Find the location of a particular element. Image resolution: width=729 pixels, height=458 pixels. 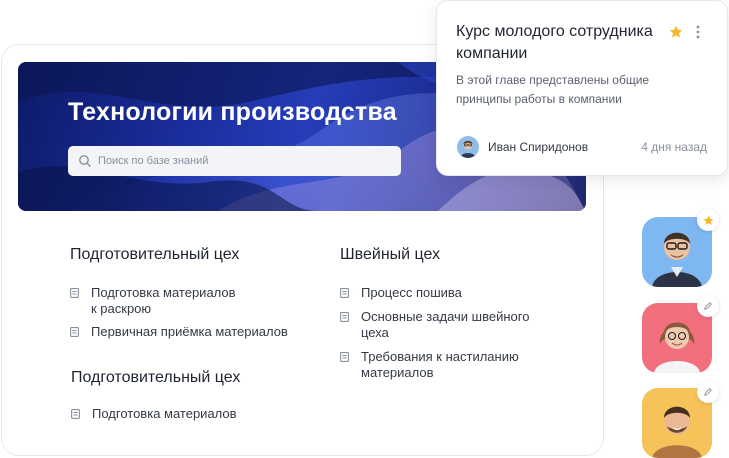

list-item: Основные задачи швейного цеха is located at coordinates (434, 325).